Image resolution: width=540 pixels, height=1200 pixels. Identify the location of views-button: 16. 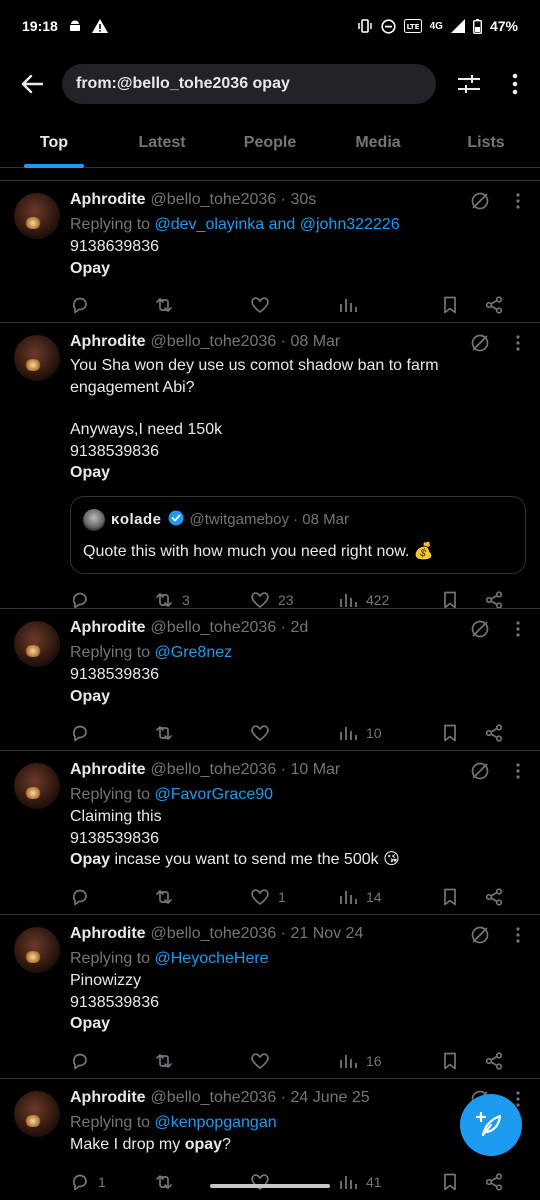
(389, 1061).